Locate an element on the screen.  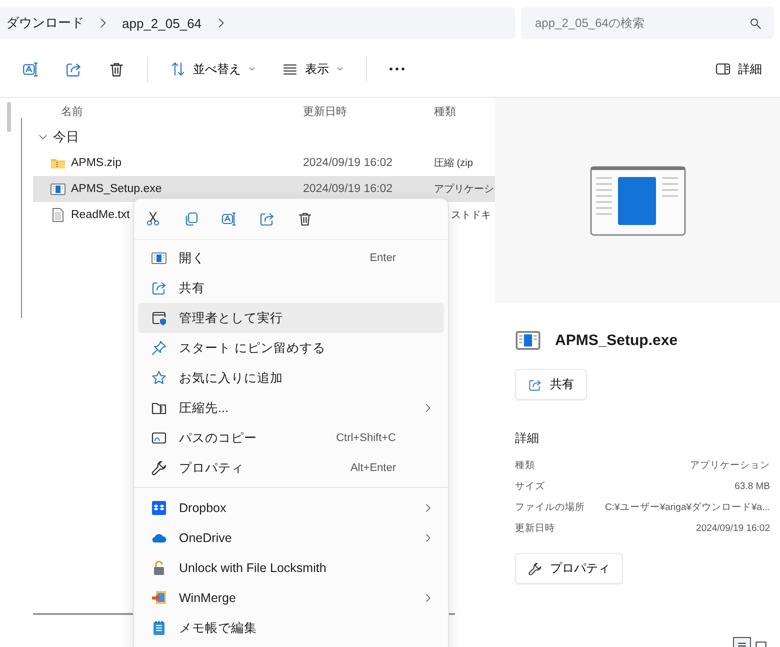
property-label: 更新日時 is located at coordinates (535, 528).